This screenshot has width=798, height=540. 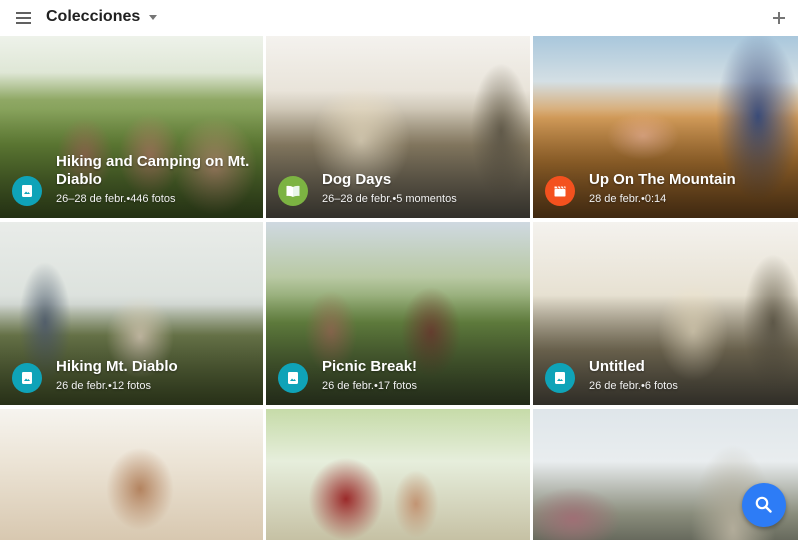 What do you see at coordinates (293, 191) in the screenshot?
I see `story-book-icon` at bounding box center [293, 191].